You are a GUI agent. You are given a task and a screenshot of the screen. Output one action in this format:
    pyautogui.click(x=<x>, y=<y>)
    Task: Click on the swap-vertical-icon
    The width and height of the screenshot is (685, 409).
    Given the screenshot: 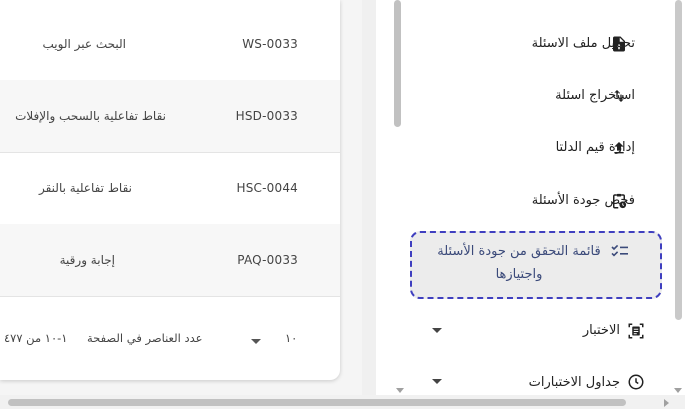 What is the action you would take?
    pyautogui.click(x=619, y=96)
    